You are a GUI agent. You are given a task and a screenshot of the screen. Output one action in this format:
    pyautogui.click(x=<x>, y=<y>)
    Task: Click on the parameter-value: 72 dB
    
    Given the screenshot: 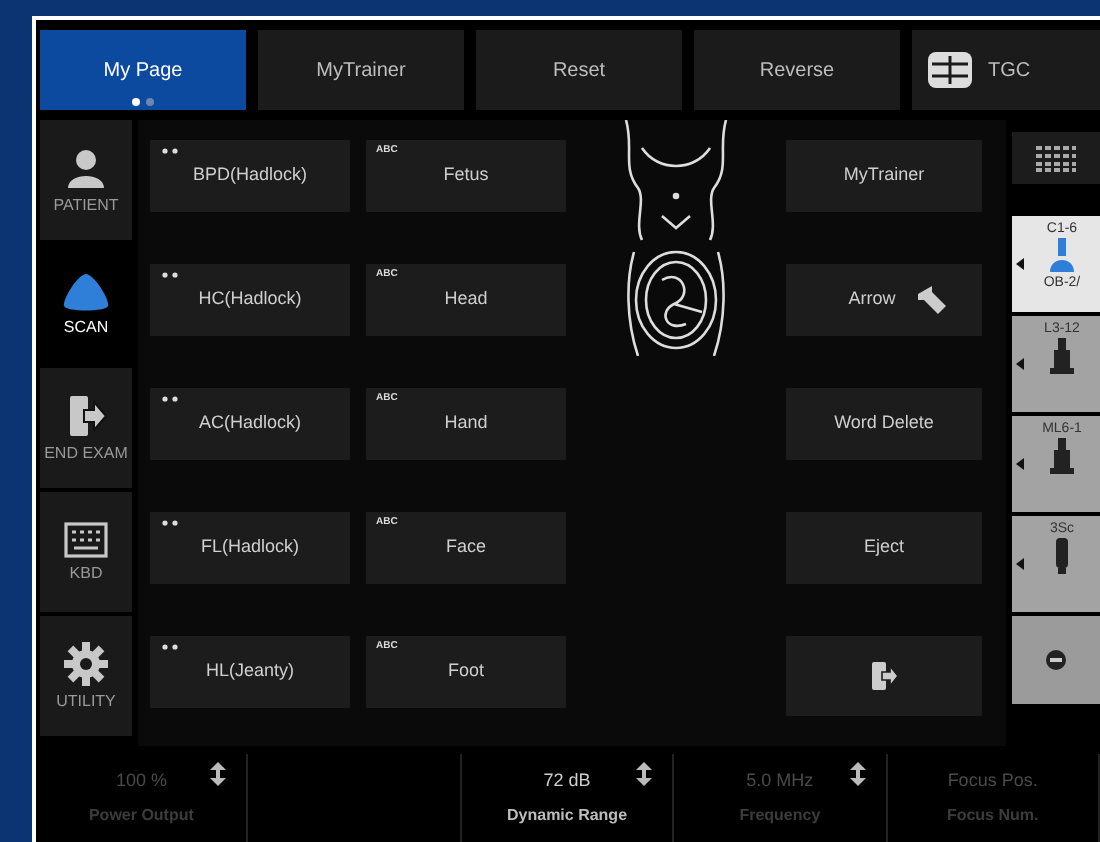 What is the action you would take?
    pyautogui.click(x=567, y=781)
    